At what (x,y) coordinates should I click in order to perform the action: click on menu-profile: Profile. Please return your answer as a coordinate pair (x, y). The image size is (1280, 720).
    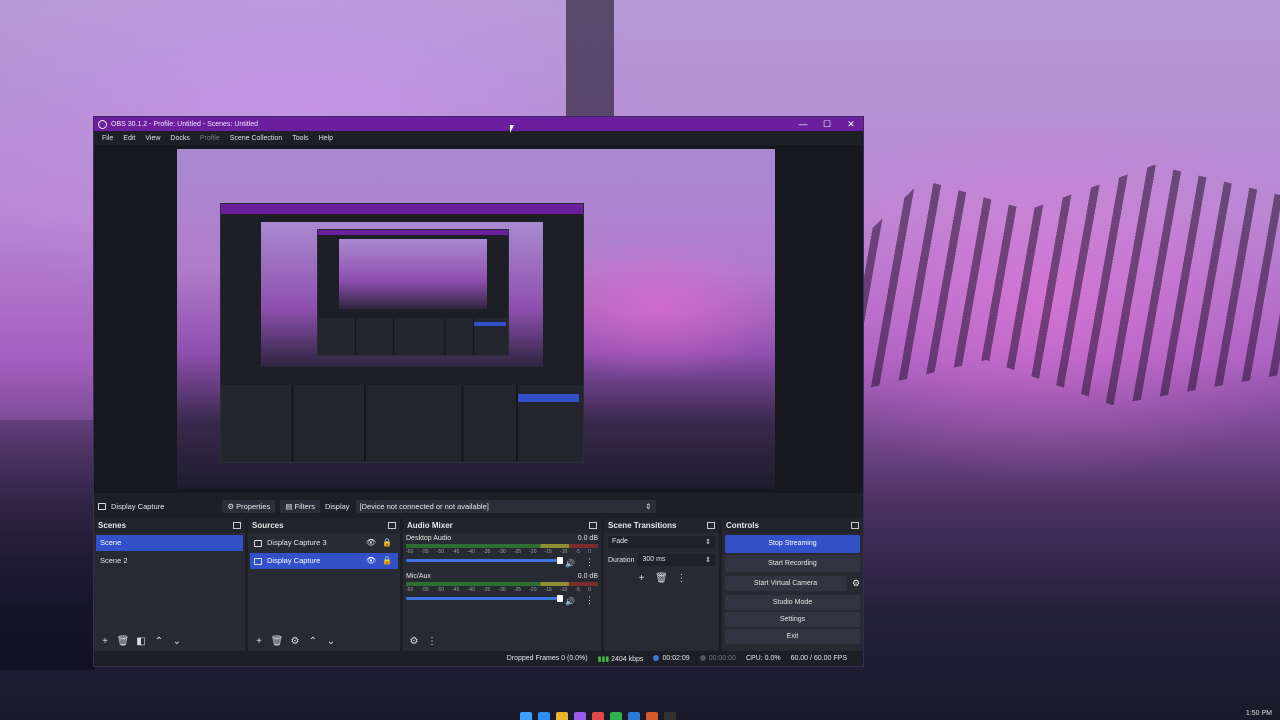
    Looking at the image, I should click on (210, 138).